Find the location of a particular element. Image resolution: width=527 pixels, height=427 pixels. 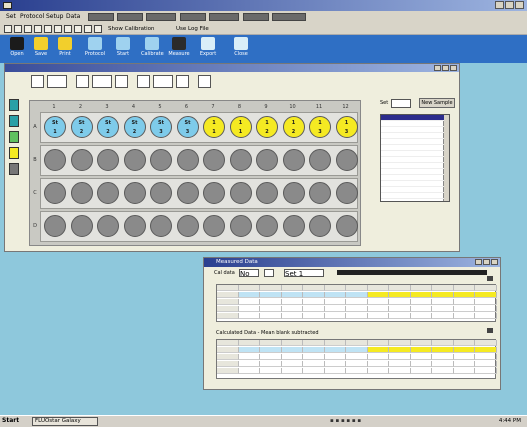

standard-sample-icon is located at coordinates (14, 105).